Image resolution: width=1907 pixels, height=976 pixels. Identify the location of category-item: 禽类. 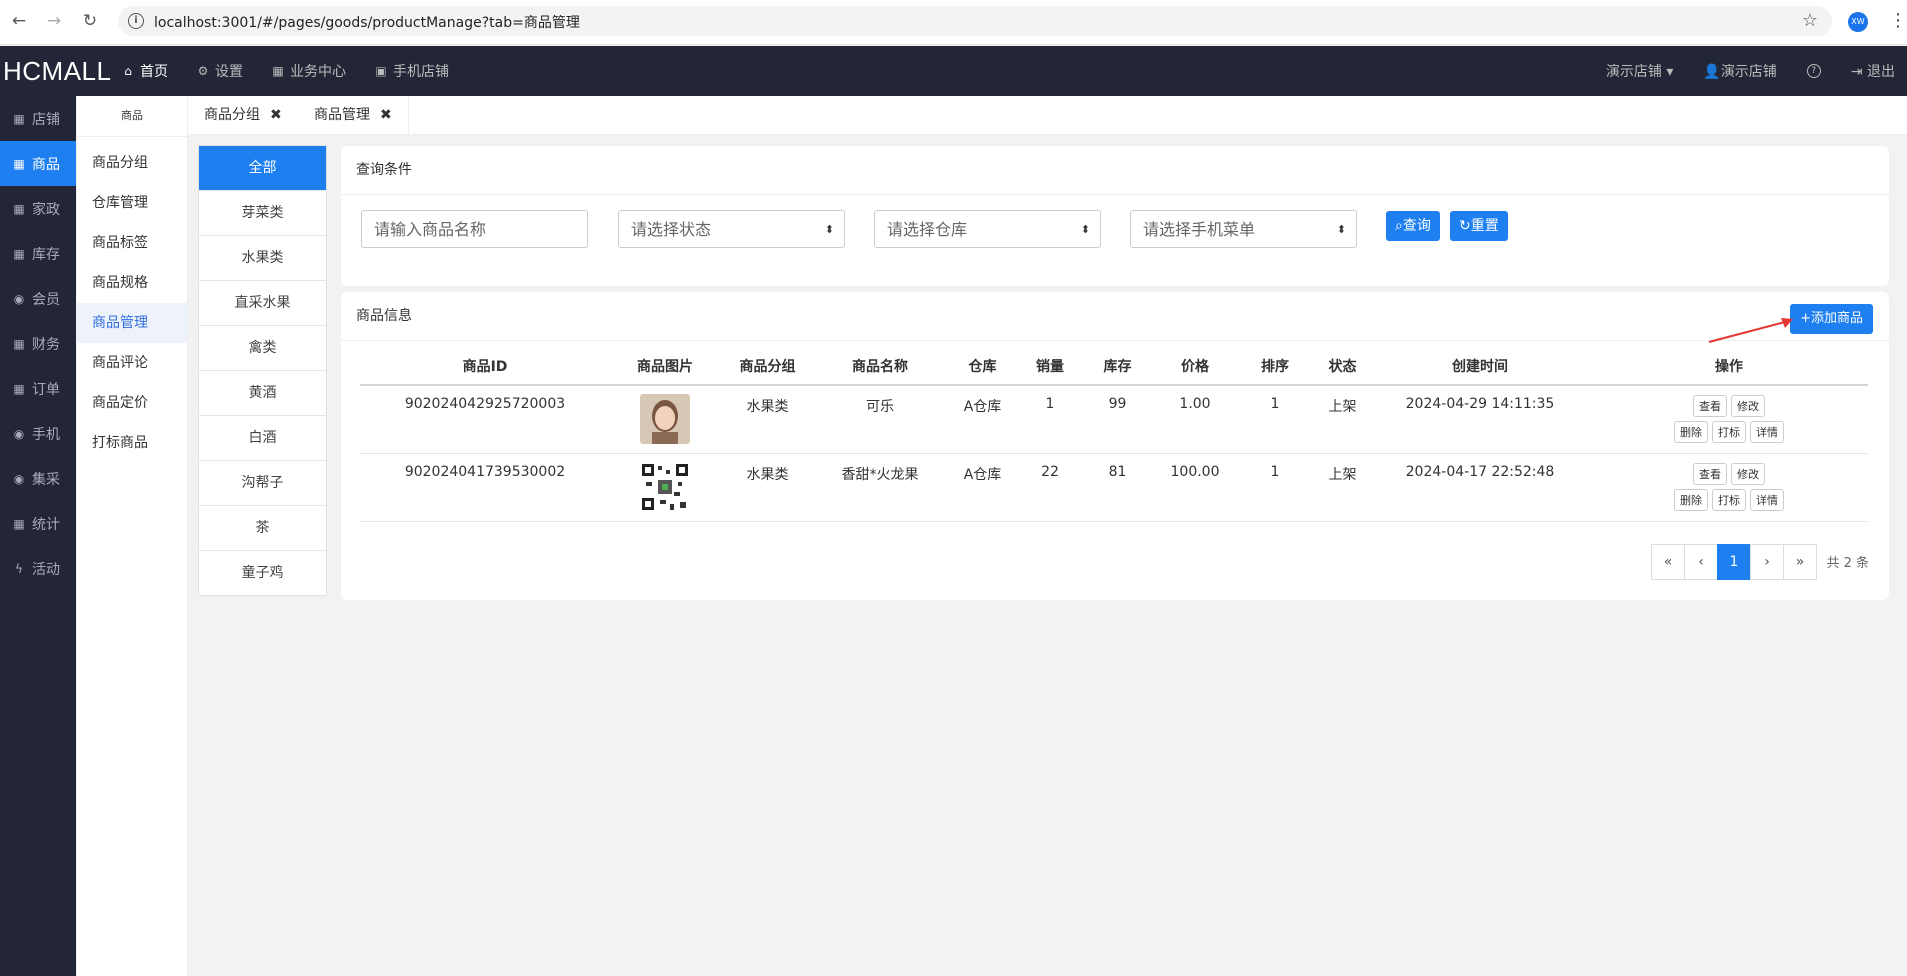
(262, 347).